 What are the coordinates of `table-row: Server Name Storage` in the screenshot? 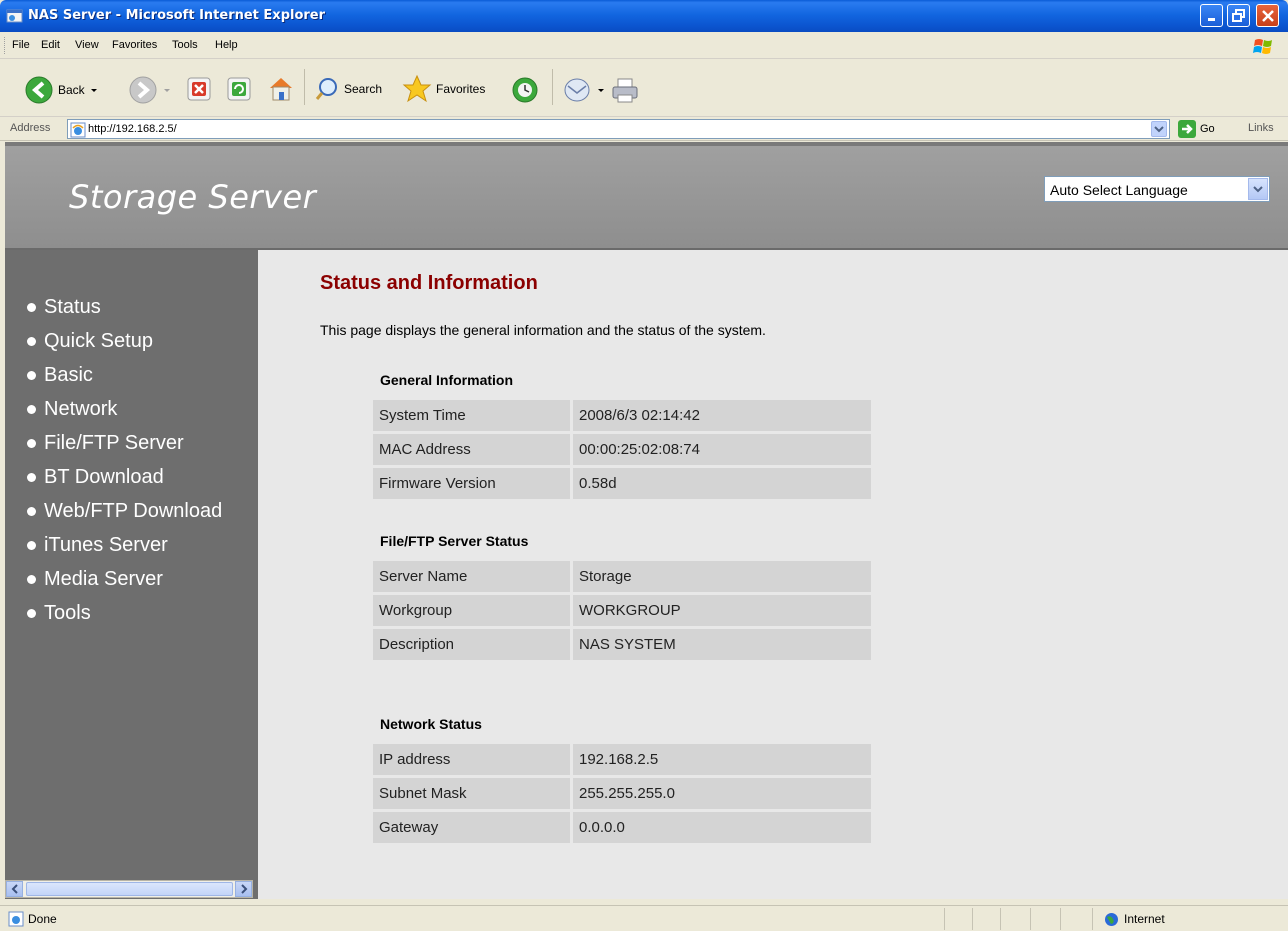 It's located at (622, 576).